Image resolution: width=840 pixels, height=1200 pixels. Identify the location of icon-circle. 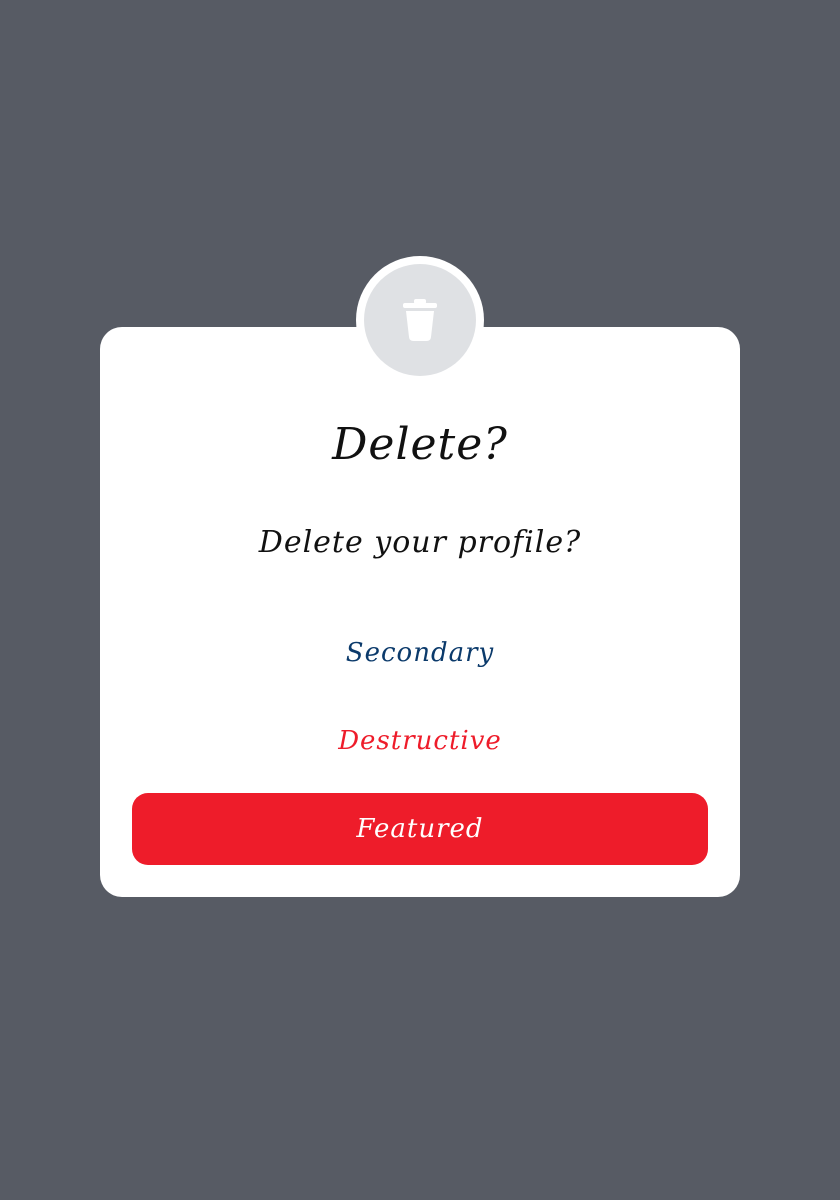
(420, 320).